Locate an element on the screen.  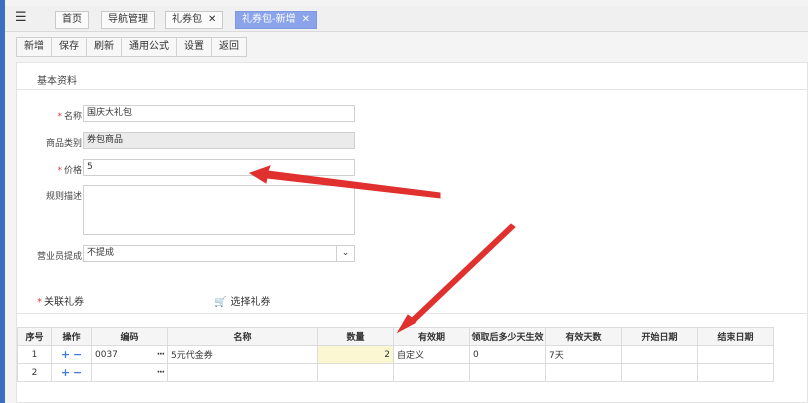
category-label: 商品类别: is located at coordinates (65, 144).